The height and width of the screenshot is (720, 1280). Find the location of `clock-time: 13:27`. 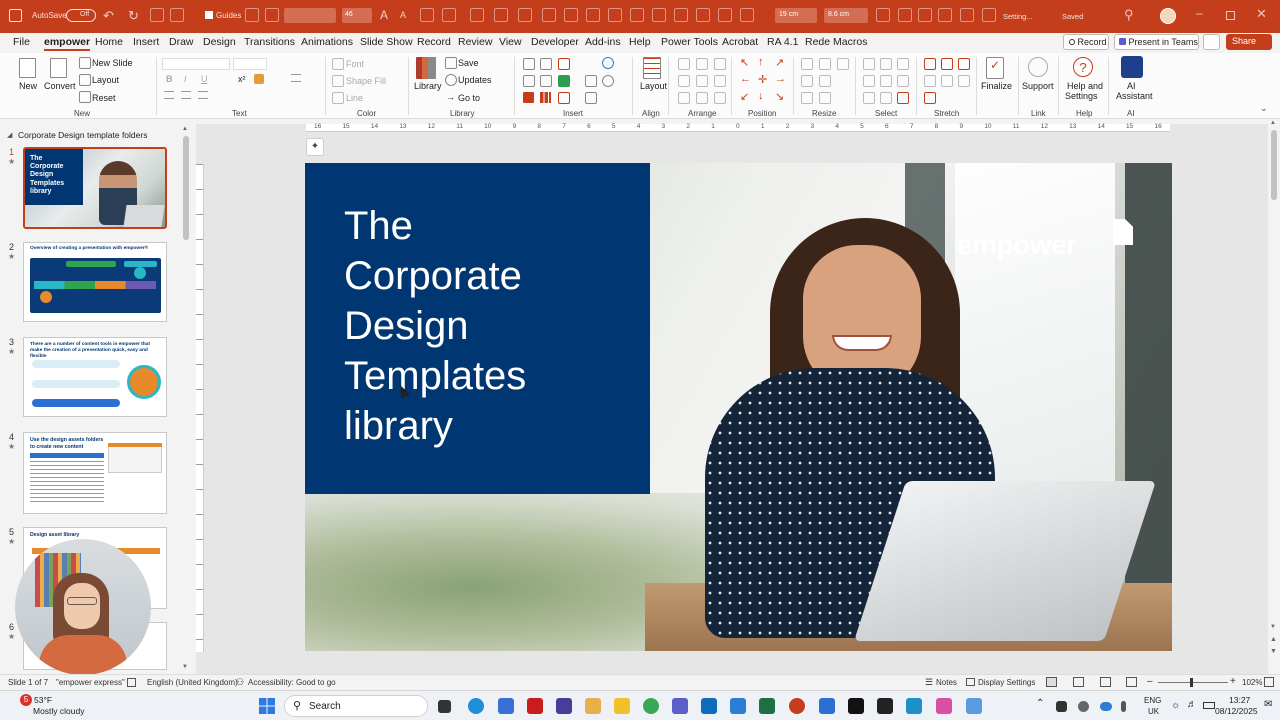

clock-time: 13:27 is located at coordinates (1239, 700).